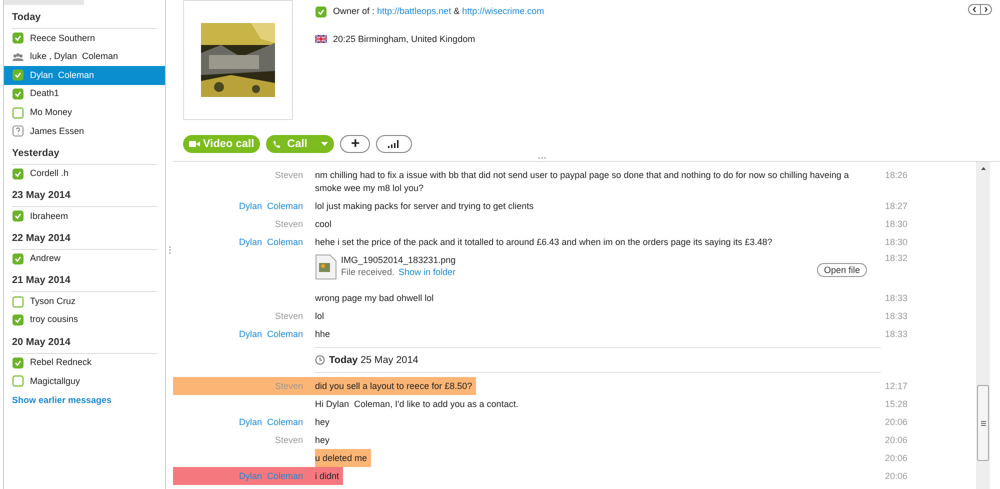 This screenshot has width=1000, height=489. What do you see at coordinates (324, 144) in the screenshot?
I see `dropdown-caret-icon` at bounding box center [324, 144].